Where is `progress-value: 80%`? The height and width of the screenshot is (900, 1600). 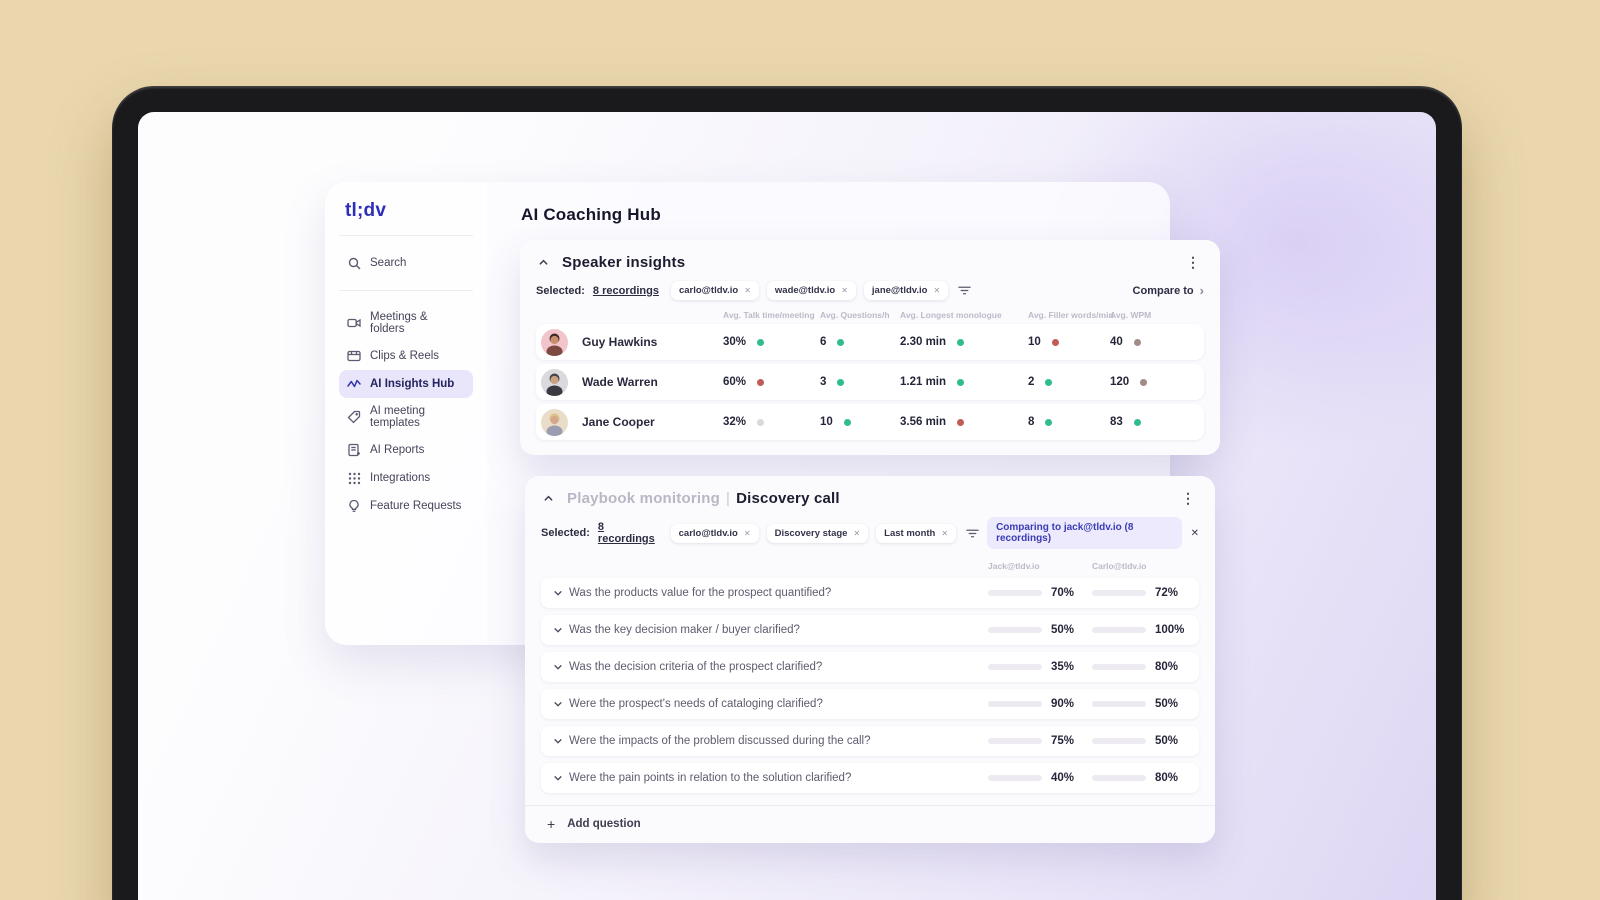
progress-value: 80% is located at coordinates (1167, 778).